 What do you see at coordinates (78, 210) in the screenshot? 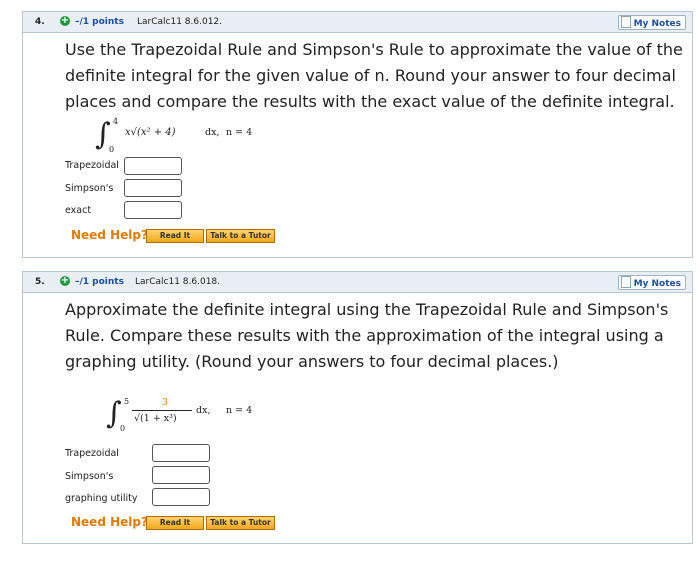
I see `answer-label: exact` at bounding box center [78, 210].